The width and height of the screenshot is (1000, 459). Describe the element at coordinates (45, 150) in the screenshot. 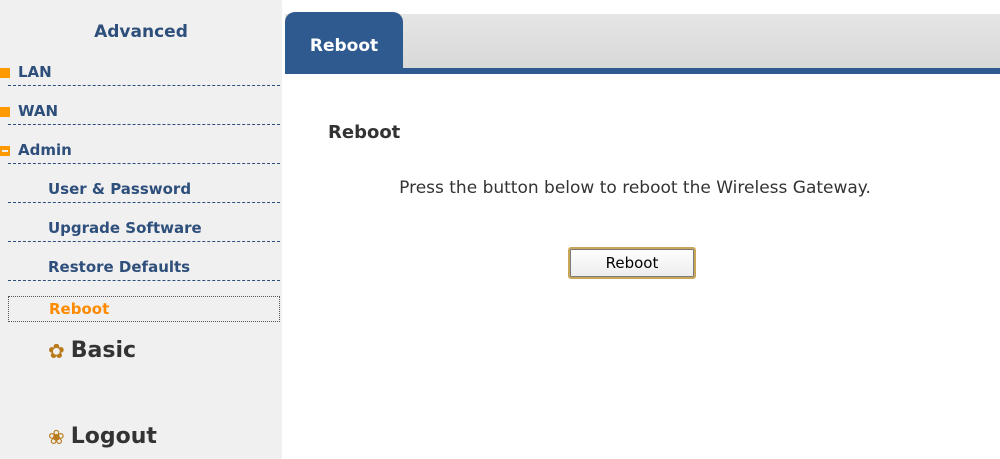

I see `sidebar-item-label: Admin` at that location.